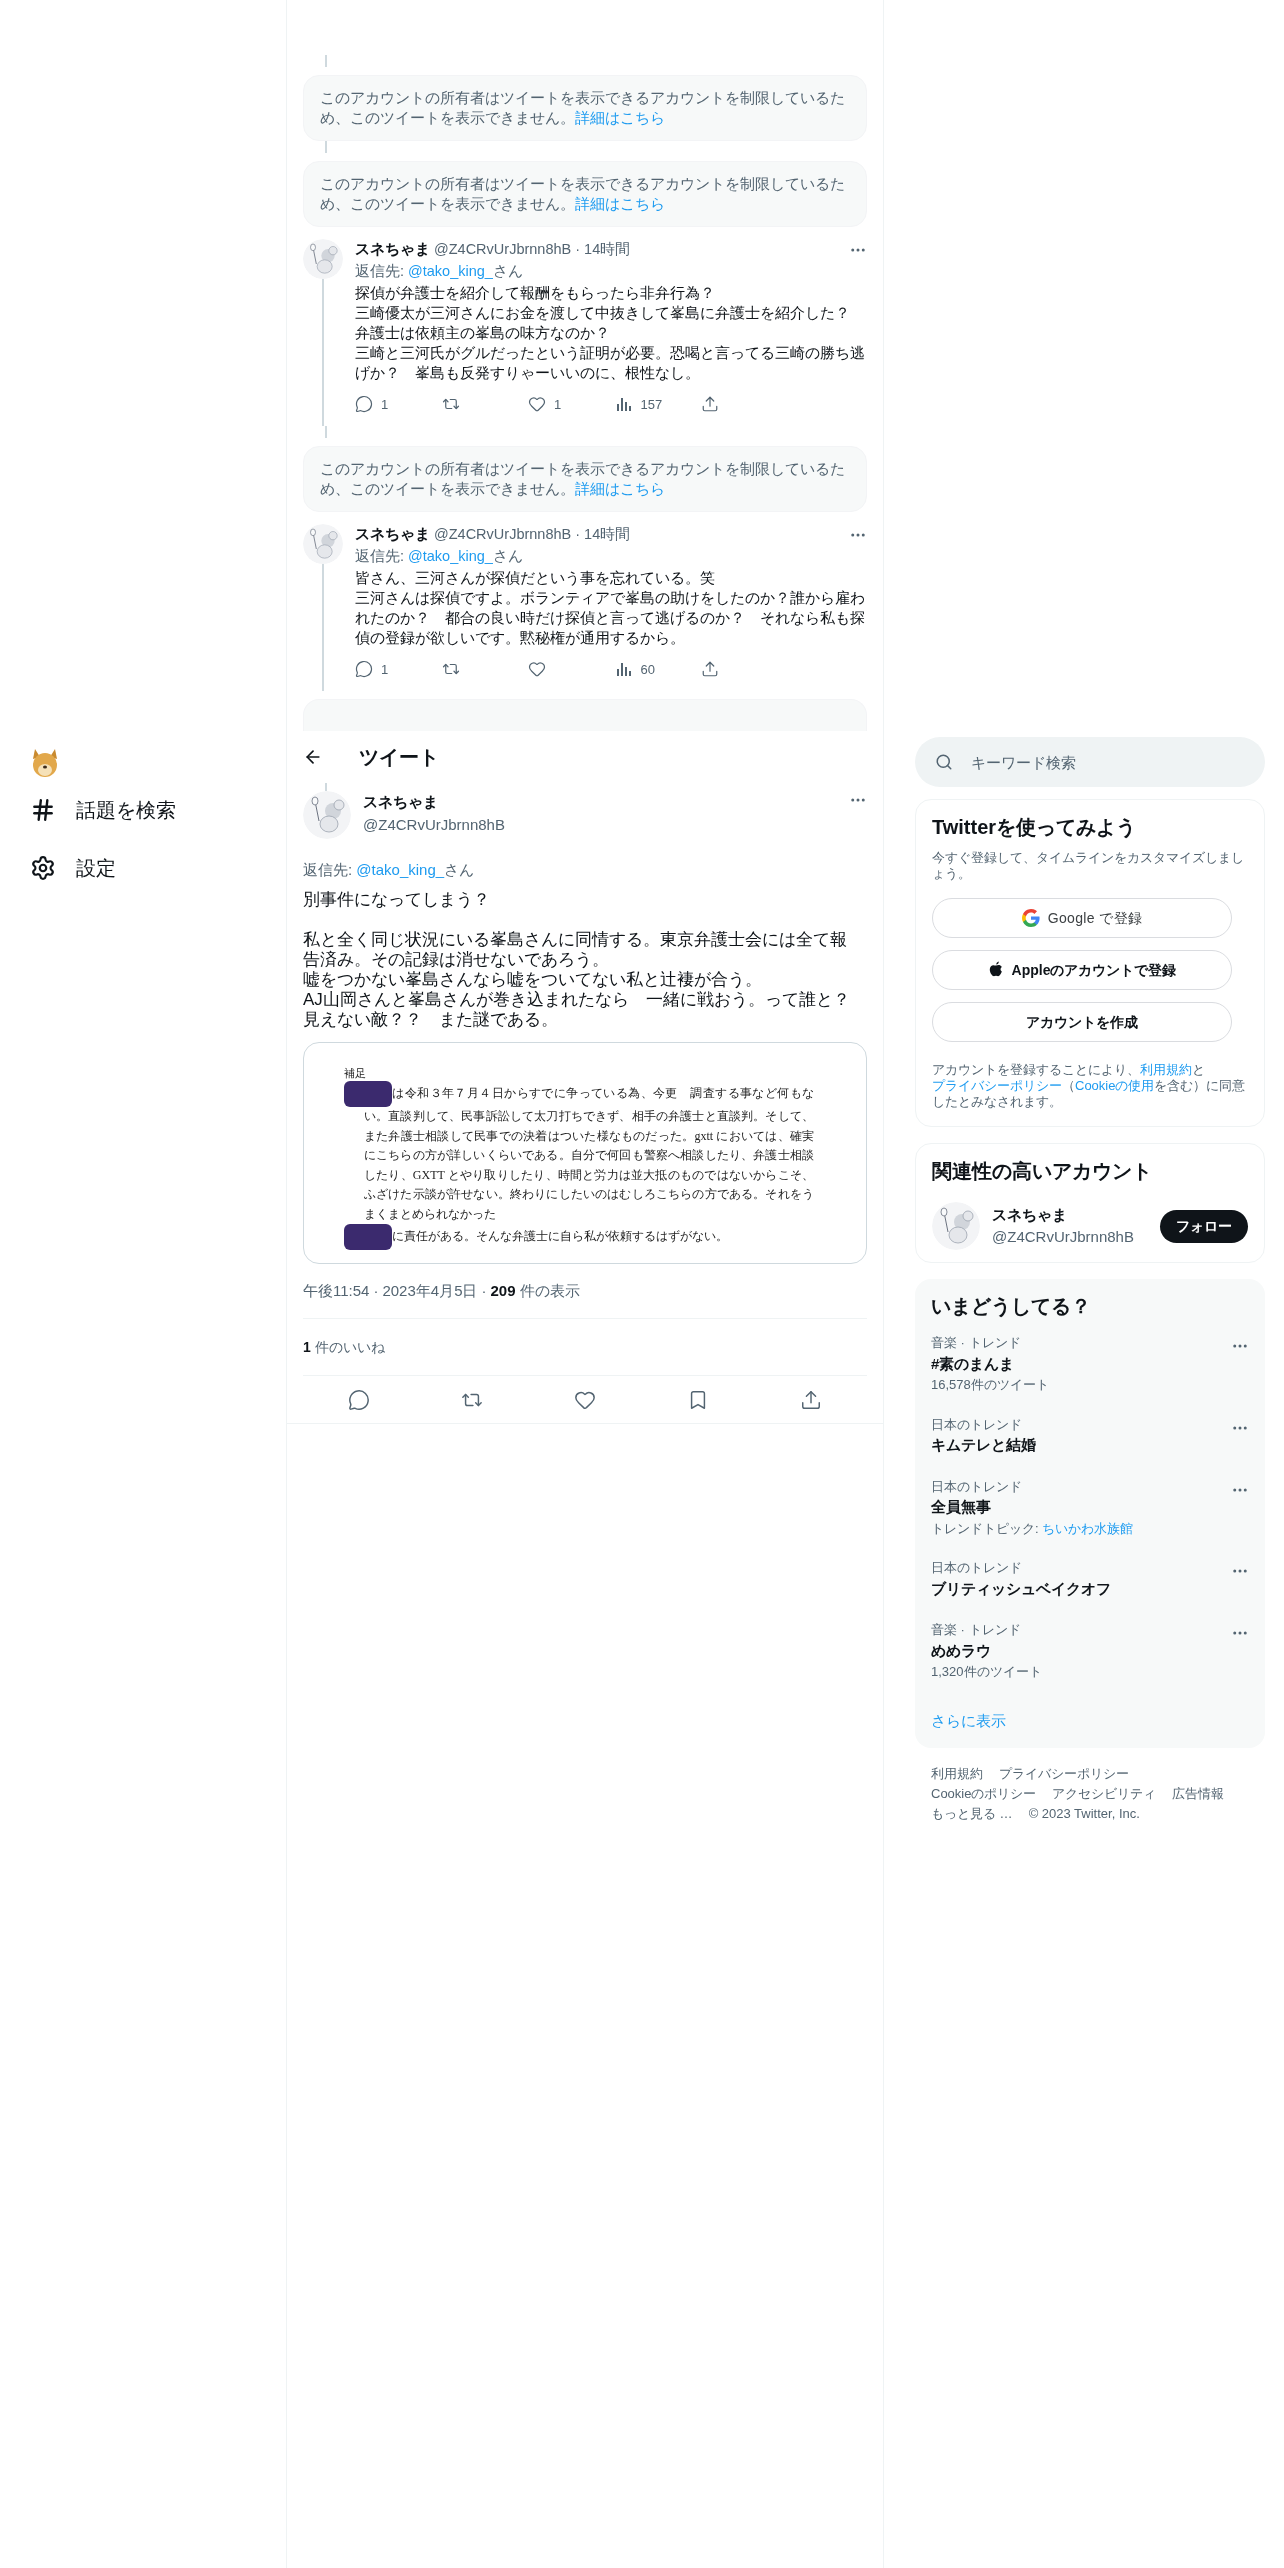 This screenshot has width=1284, height=2568. What do you see at coordinates (1064, 1774) in the screenshot?
I see `footer-link: プライバシーポリシー` at bounding box center [1064, 1774].